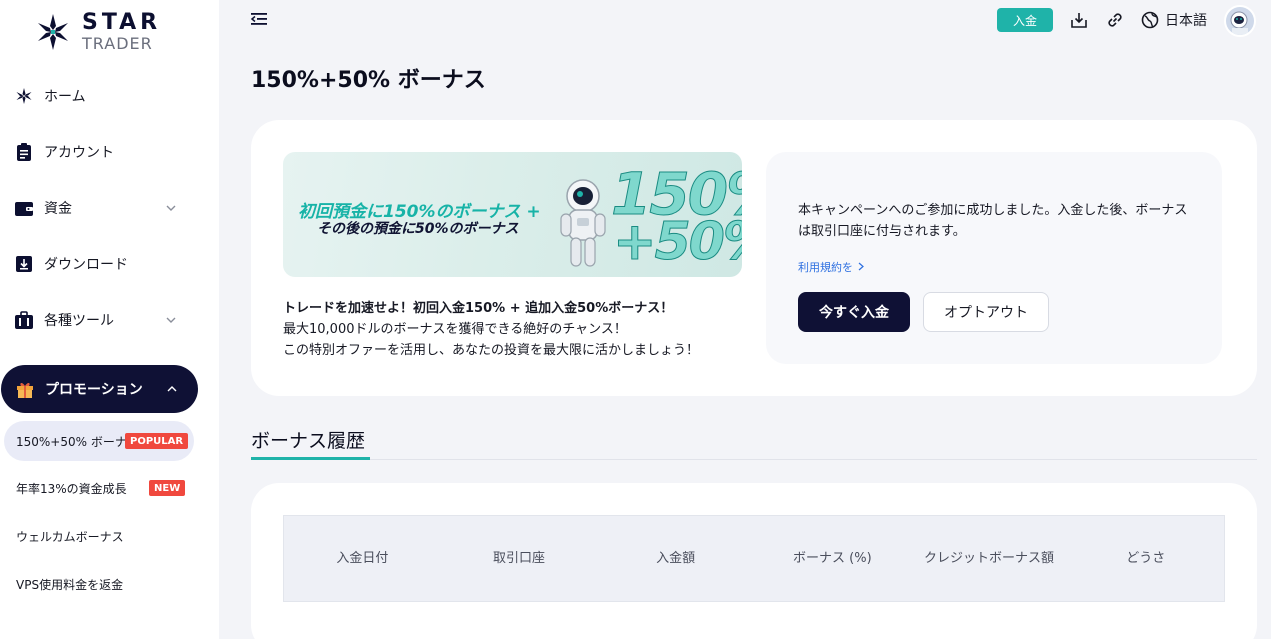  Describe the element at coordinates (986, 312) in the screenshot. I see `opt-out-button: オプトアウト` at that location.